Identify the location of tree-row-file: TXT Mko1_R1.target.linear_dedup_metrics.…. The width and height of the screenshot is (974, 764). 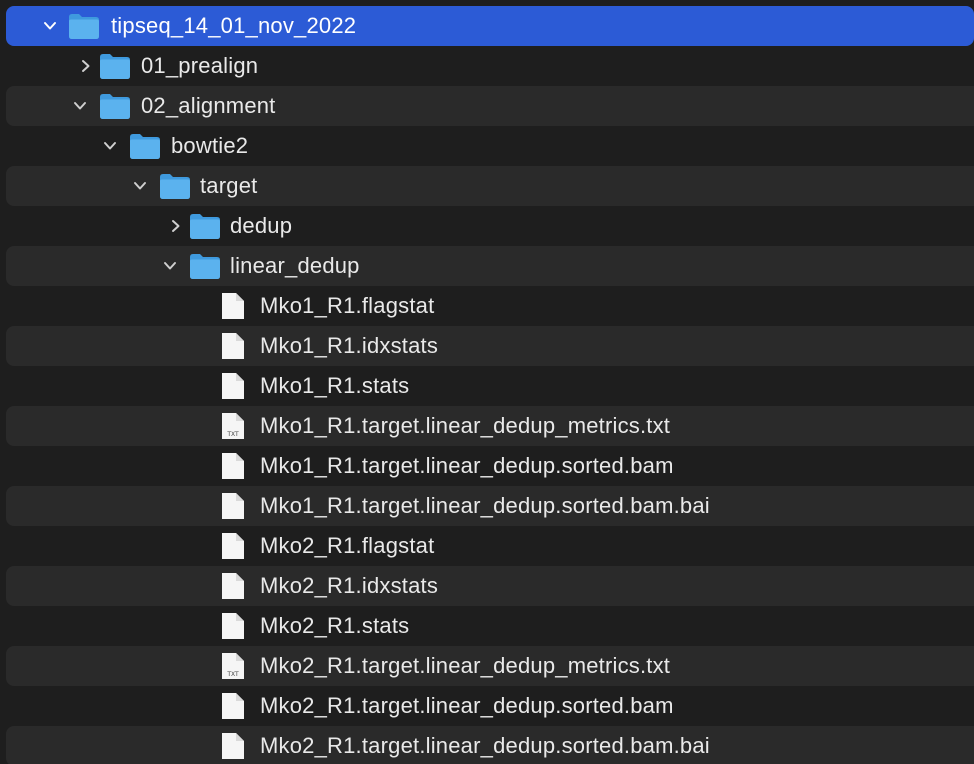
(490, 426).